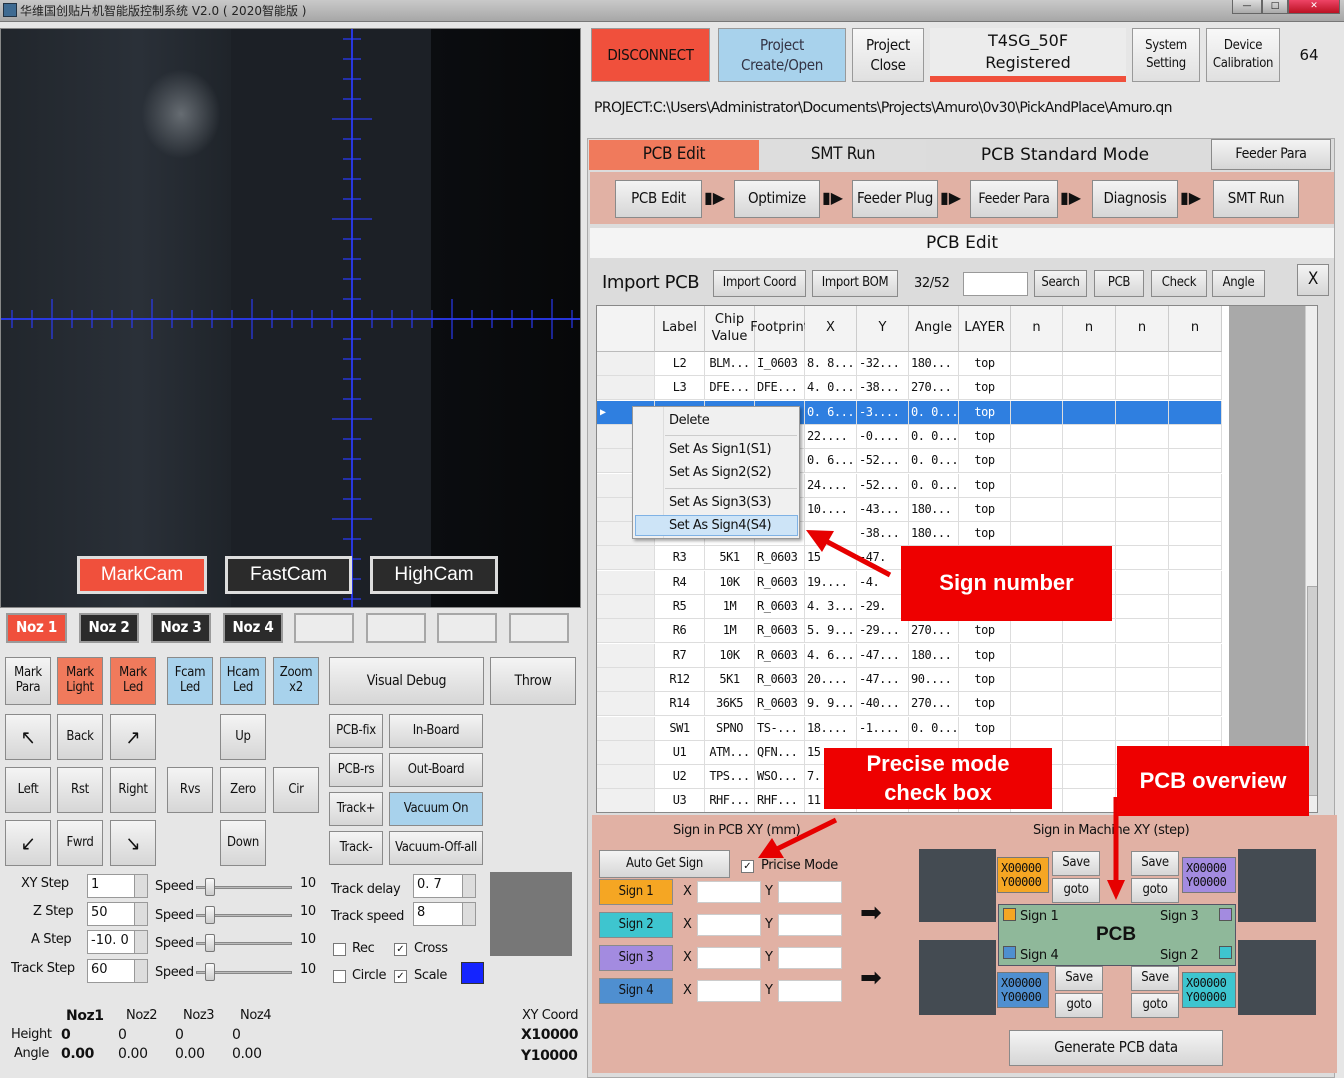 The image size is (1344, 1078). Describe the element at coordinates (941, 715) in the screenshot. I see `annotation-arrows` at that location.